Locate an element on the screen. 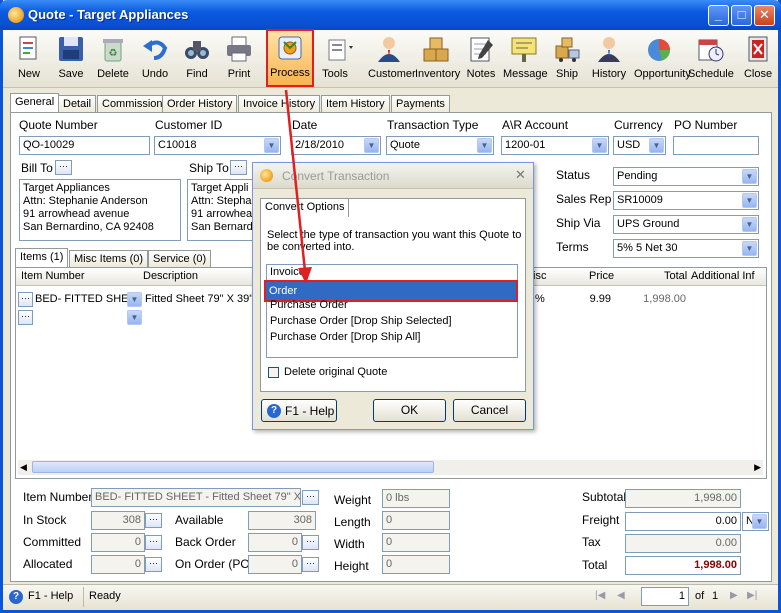 The width and height of the screenshot is (781, 613). length-field: 0 is located at coordinates (416, 520).